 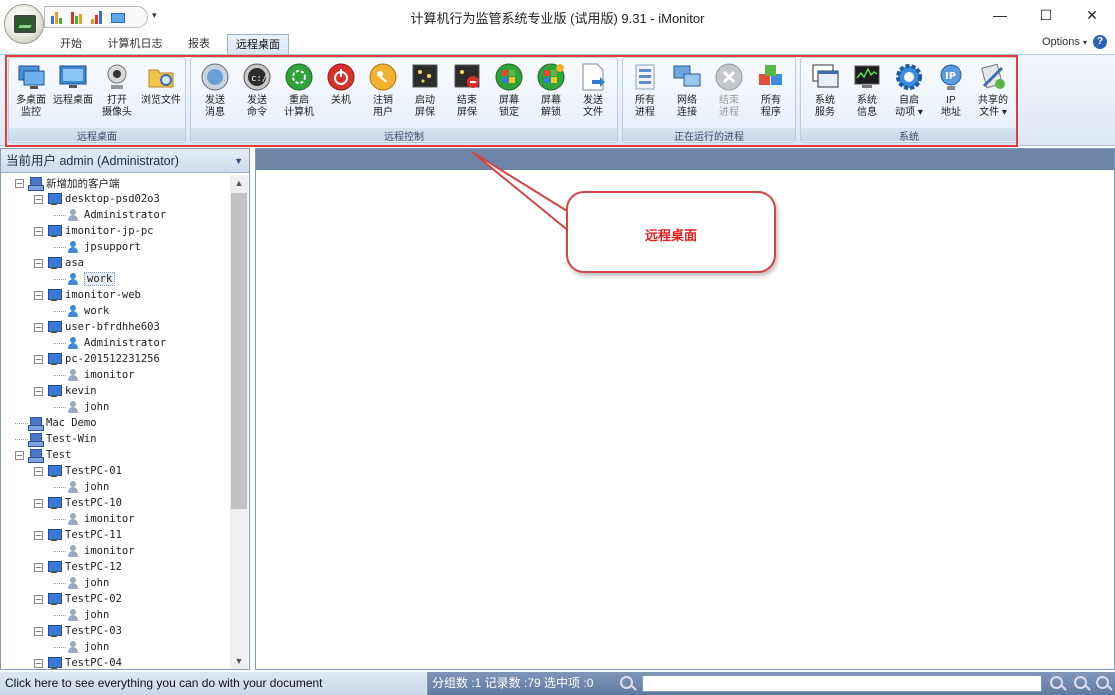 I want to click on app-menu-button, so click(x=24, y=24).